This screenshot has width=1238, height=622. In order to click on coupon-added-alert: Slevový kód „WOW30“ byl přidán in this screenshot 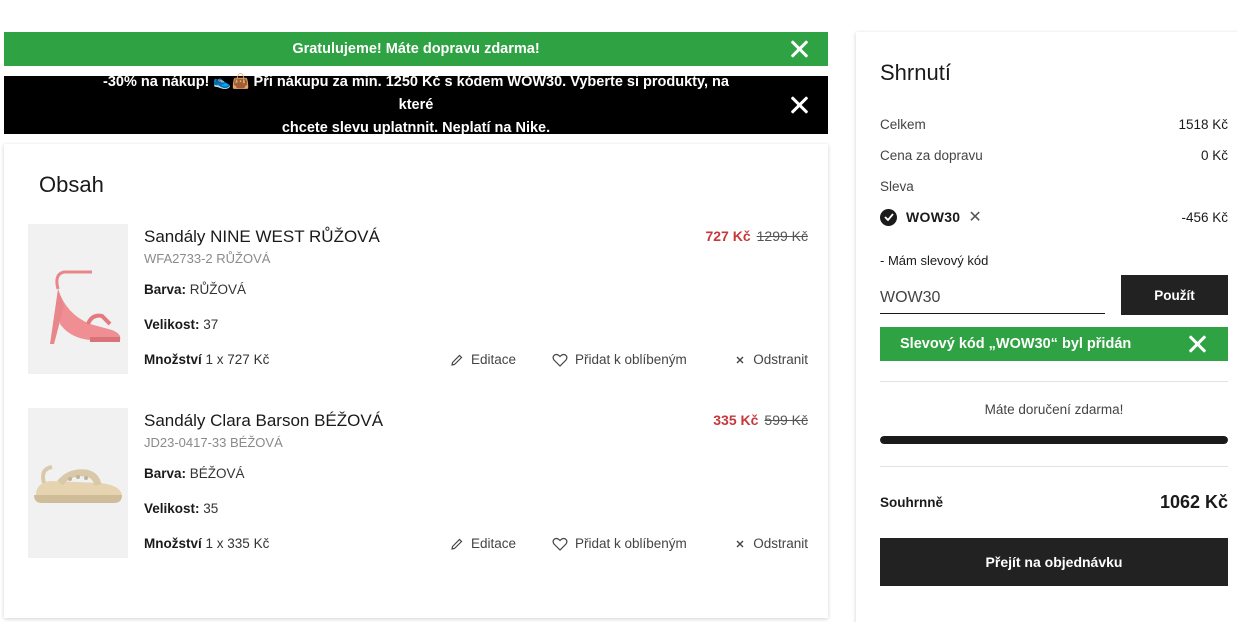, I will do `click(1054, 344)`.